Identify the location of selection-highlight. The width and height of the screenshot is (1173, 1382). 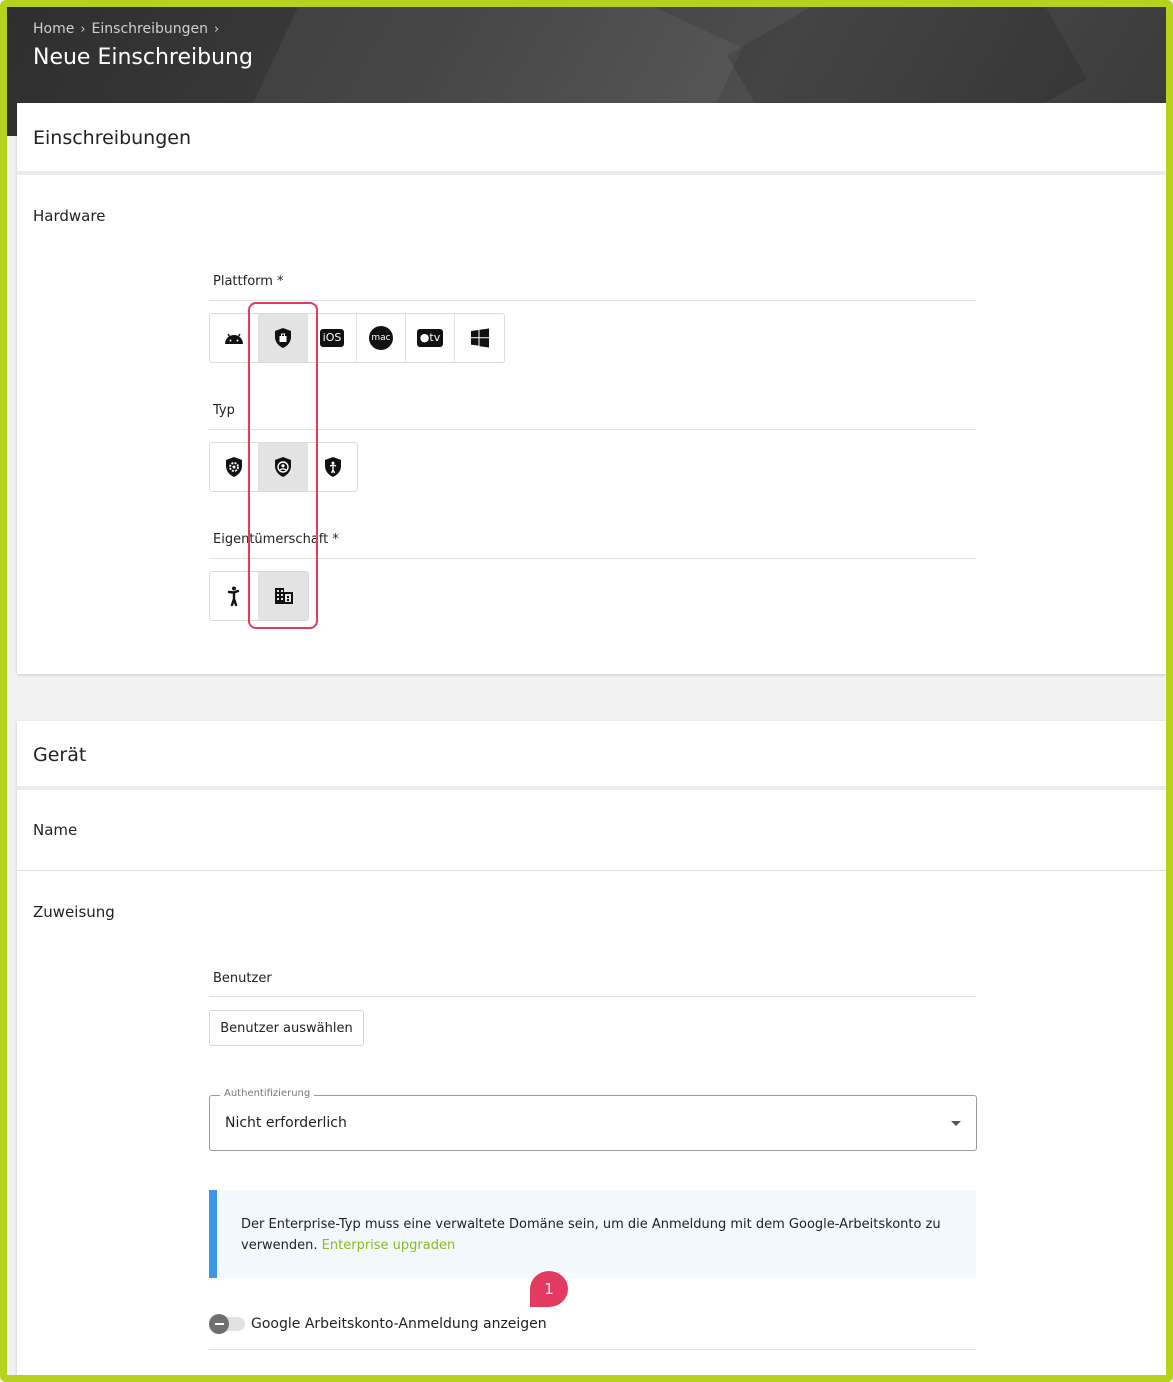
(283, 465).